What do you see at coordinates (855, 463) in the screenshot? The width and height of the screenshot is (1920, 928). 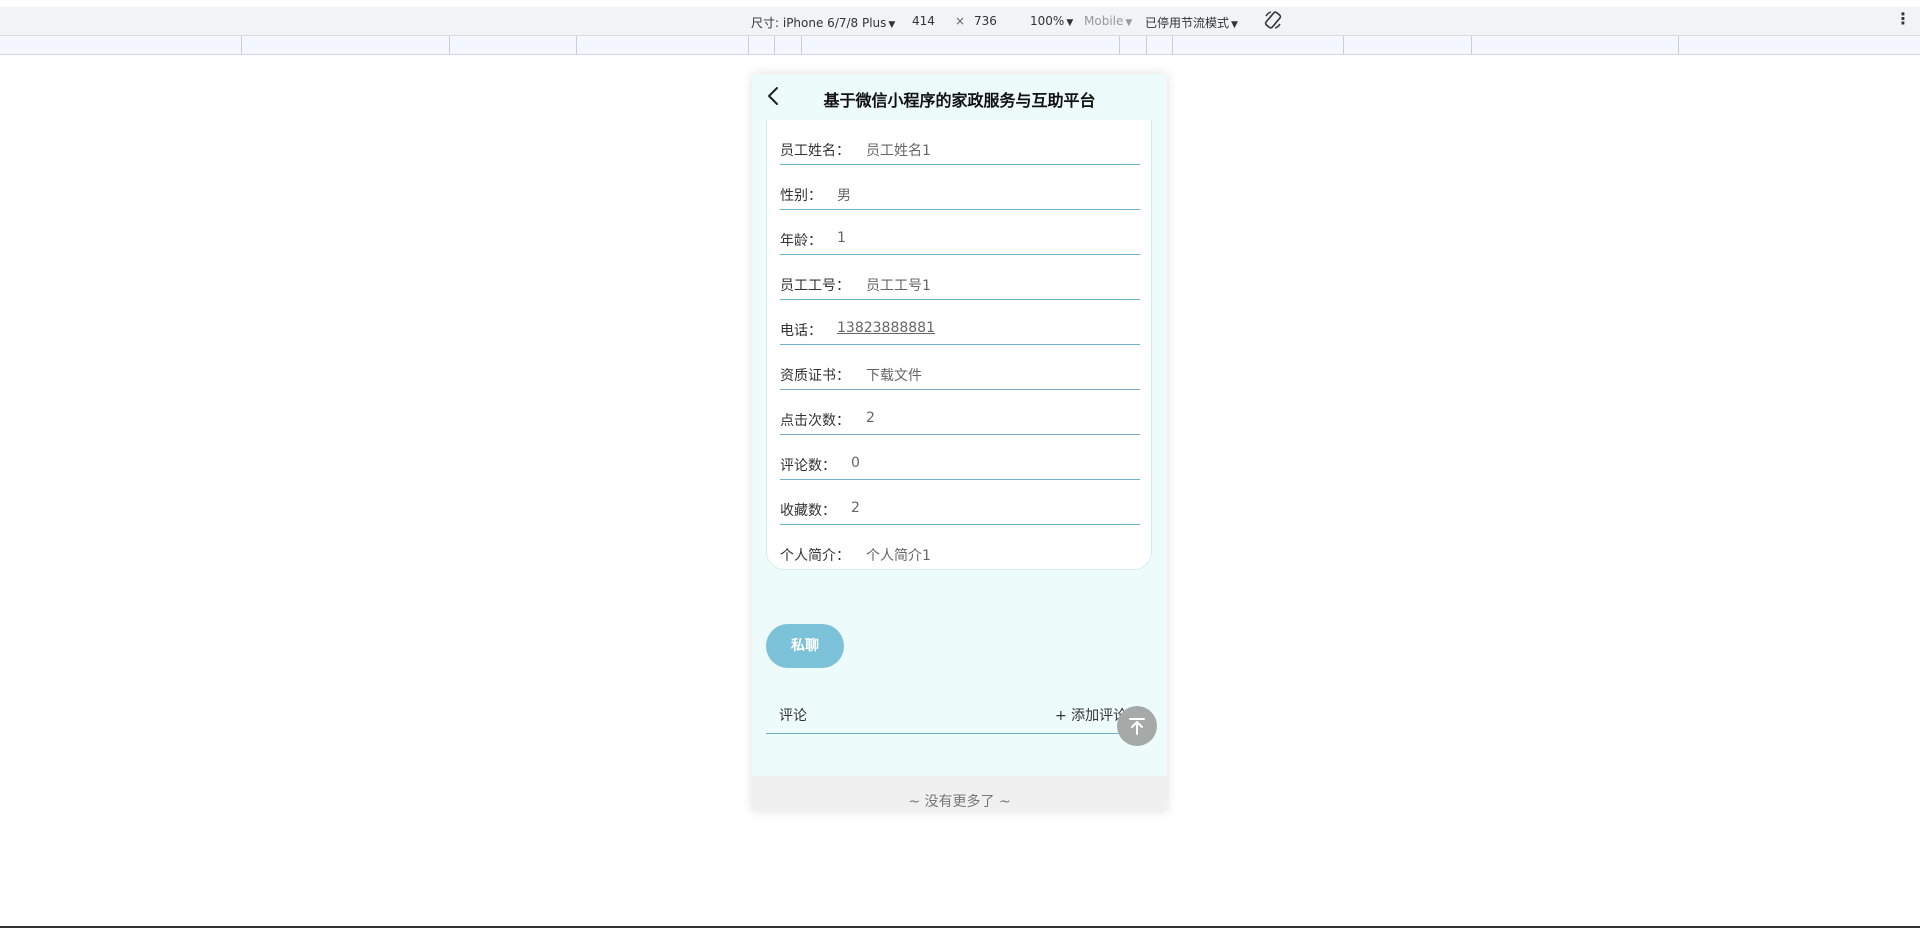 I see `detail-value: 0` at bounding box center [855, 463].